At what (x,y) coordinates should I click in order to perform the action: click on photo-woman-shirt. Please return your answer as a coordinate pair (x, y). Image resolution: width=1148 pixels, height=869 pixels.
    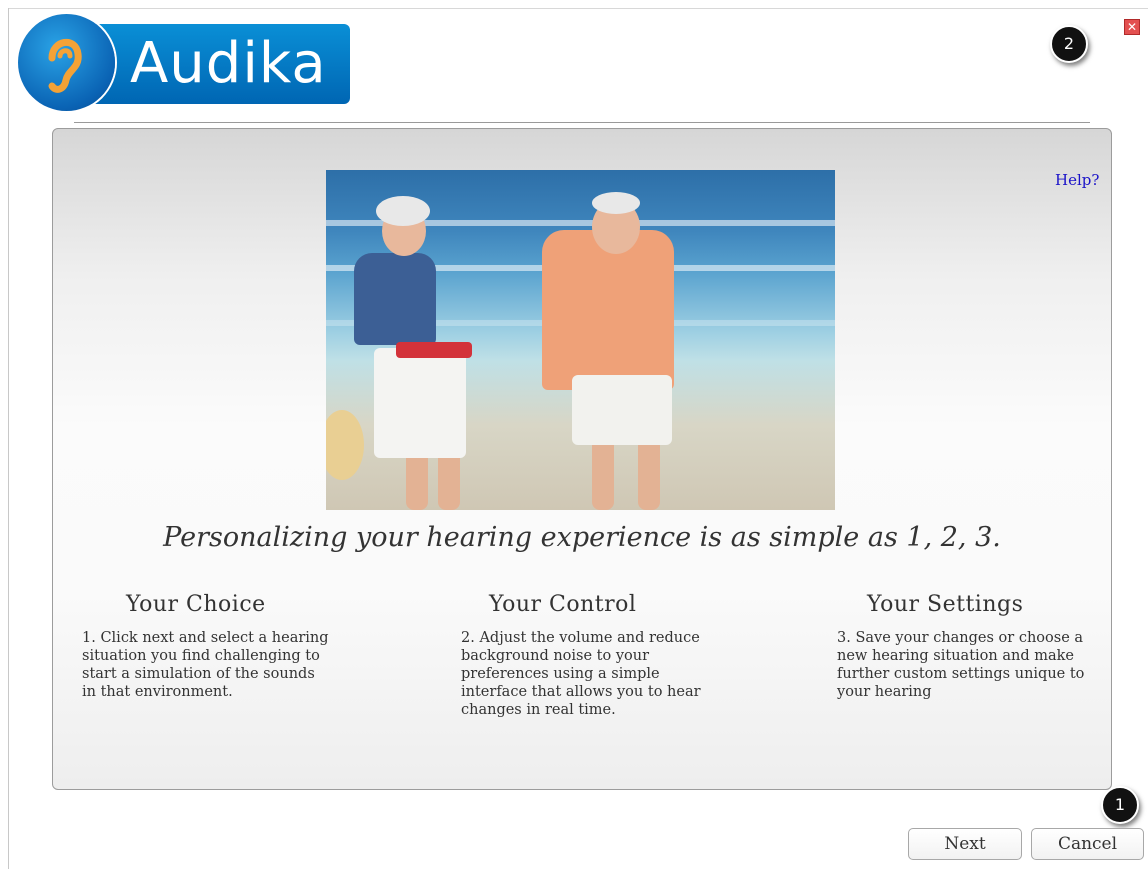
    Looking at the image, I should click on (395, 299).